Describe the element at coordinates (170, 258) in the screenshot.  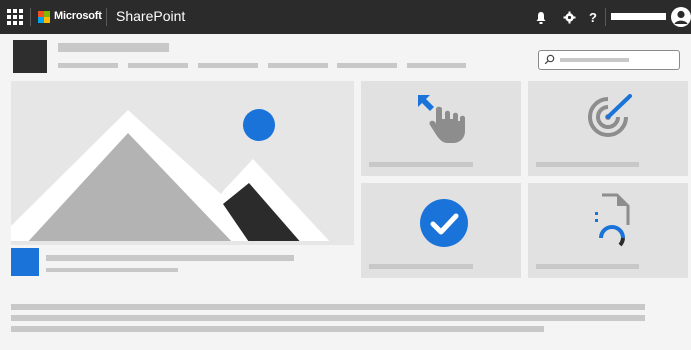
I see `hero-caption-placeholder` at that location.